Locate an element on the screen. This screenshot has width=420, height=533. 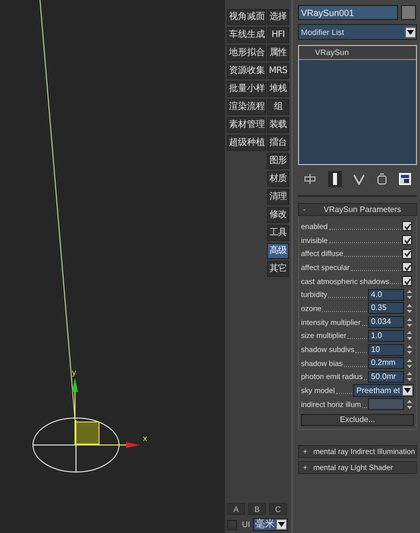
command-button: 装载 is located at coordinates (278, 125).